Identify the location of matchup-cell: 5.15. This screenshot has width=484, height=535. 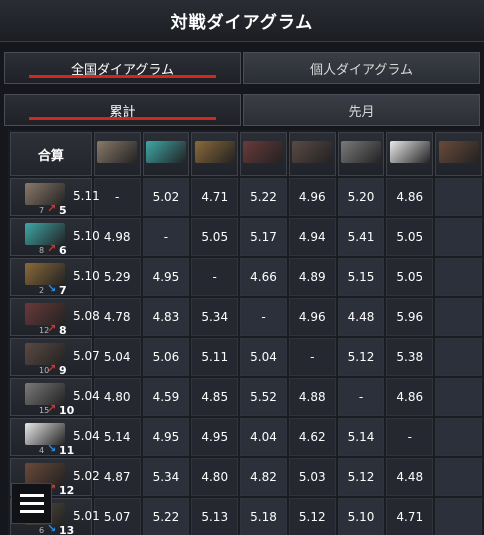
(361, 277).